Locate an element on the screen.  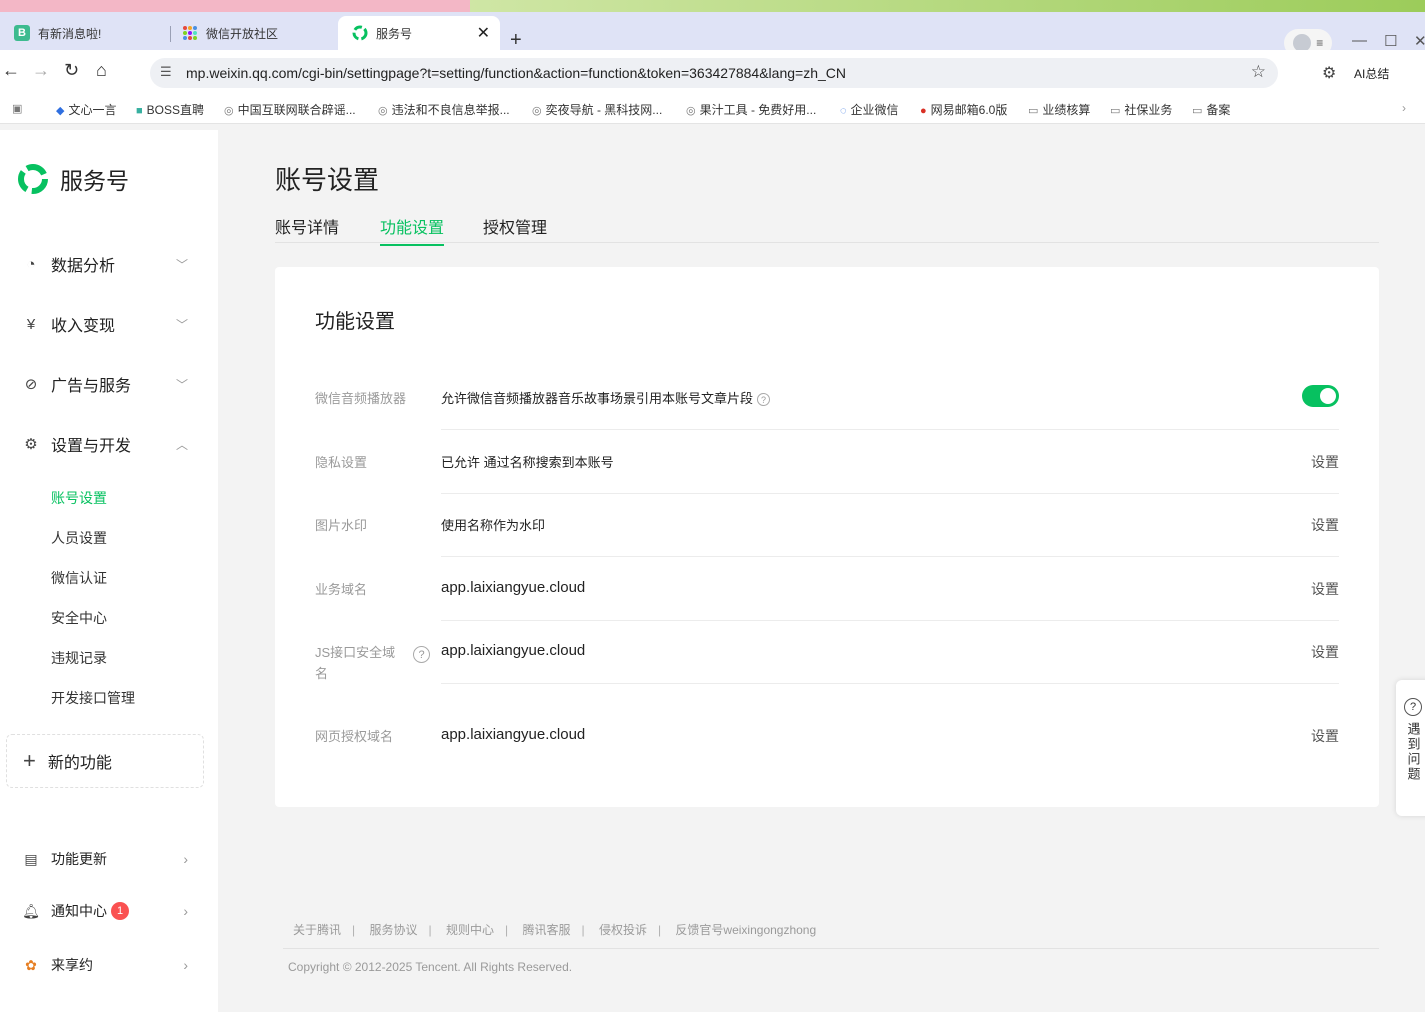
bookmark-item: ◌ 企业微信 is located at coordinates (869, 109).